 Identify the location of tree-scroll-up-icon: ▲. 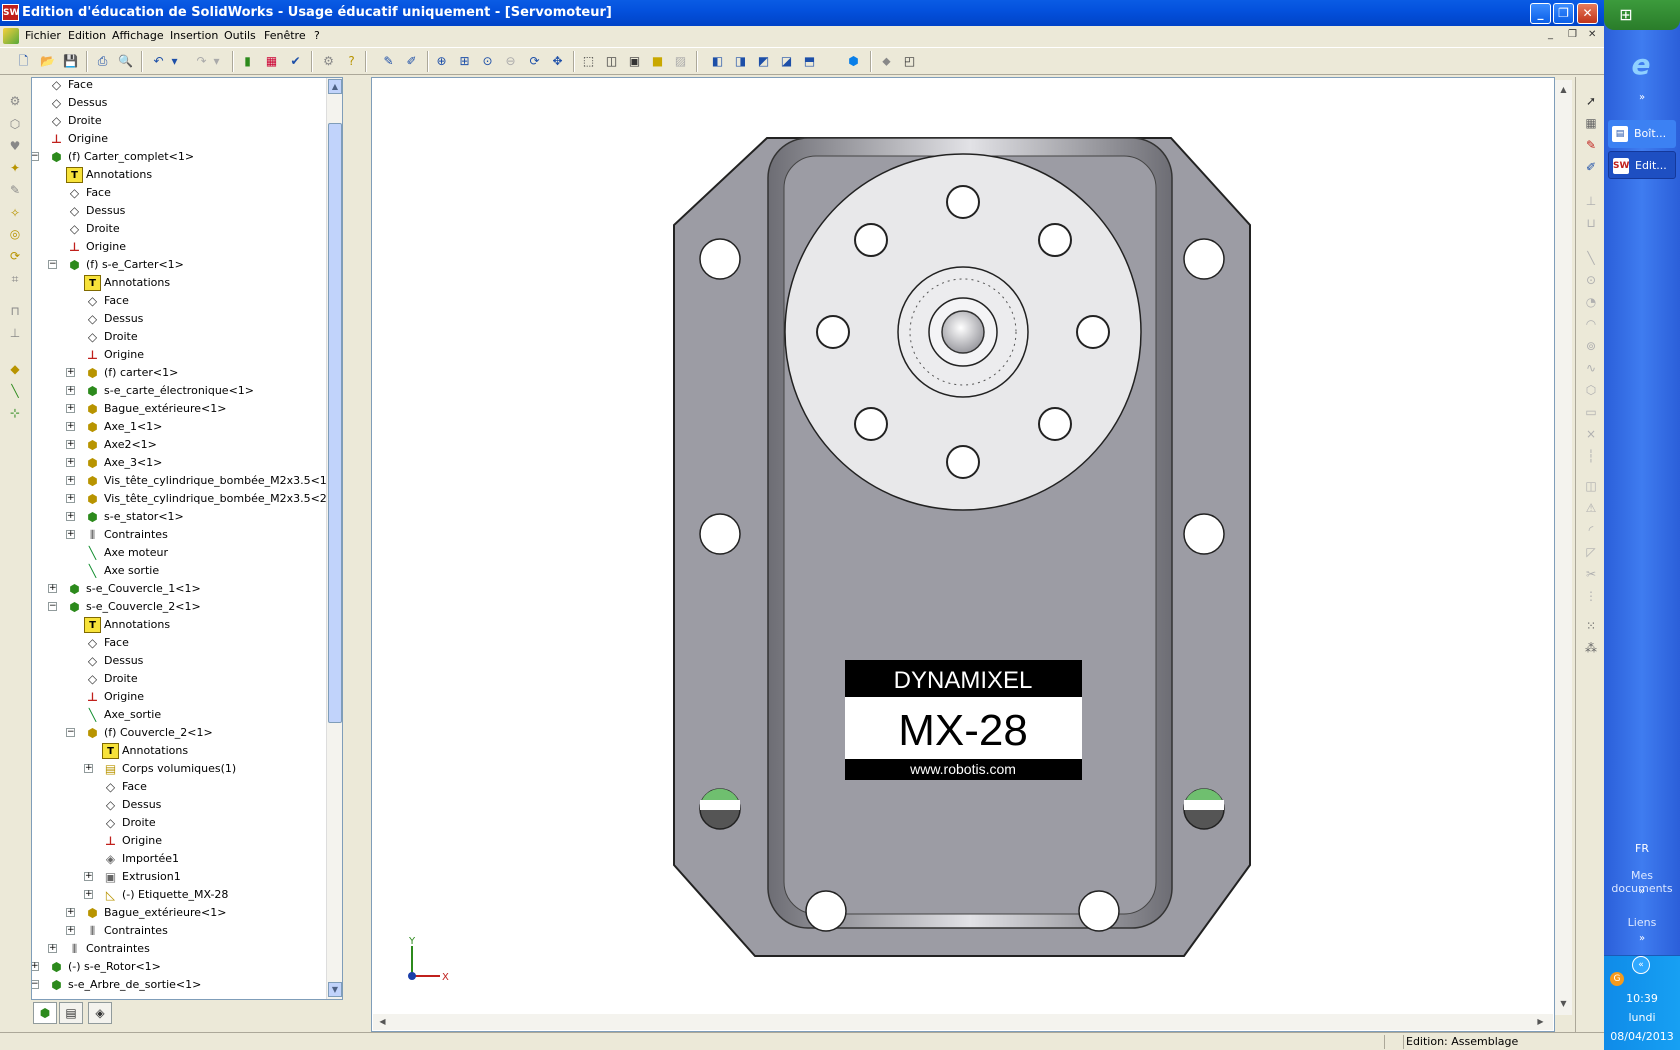
(335, 86).